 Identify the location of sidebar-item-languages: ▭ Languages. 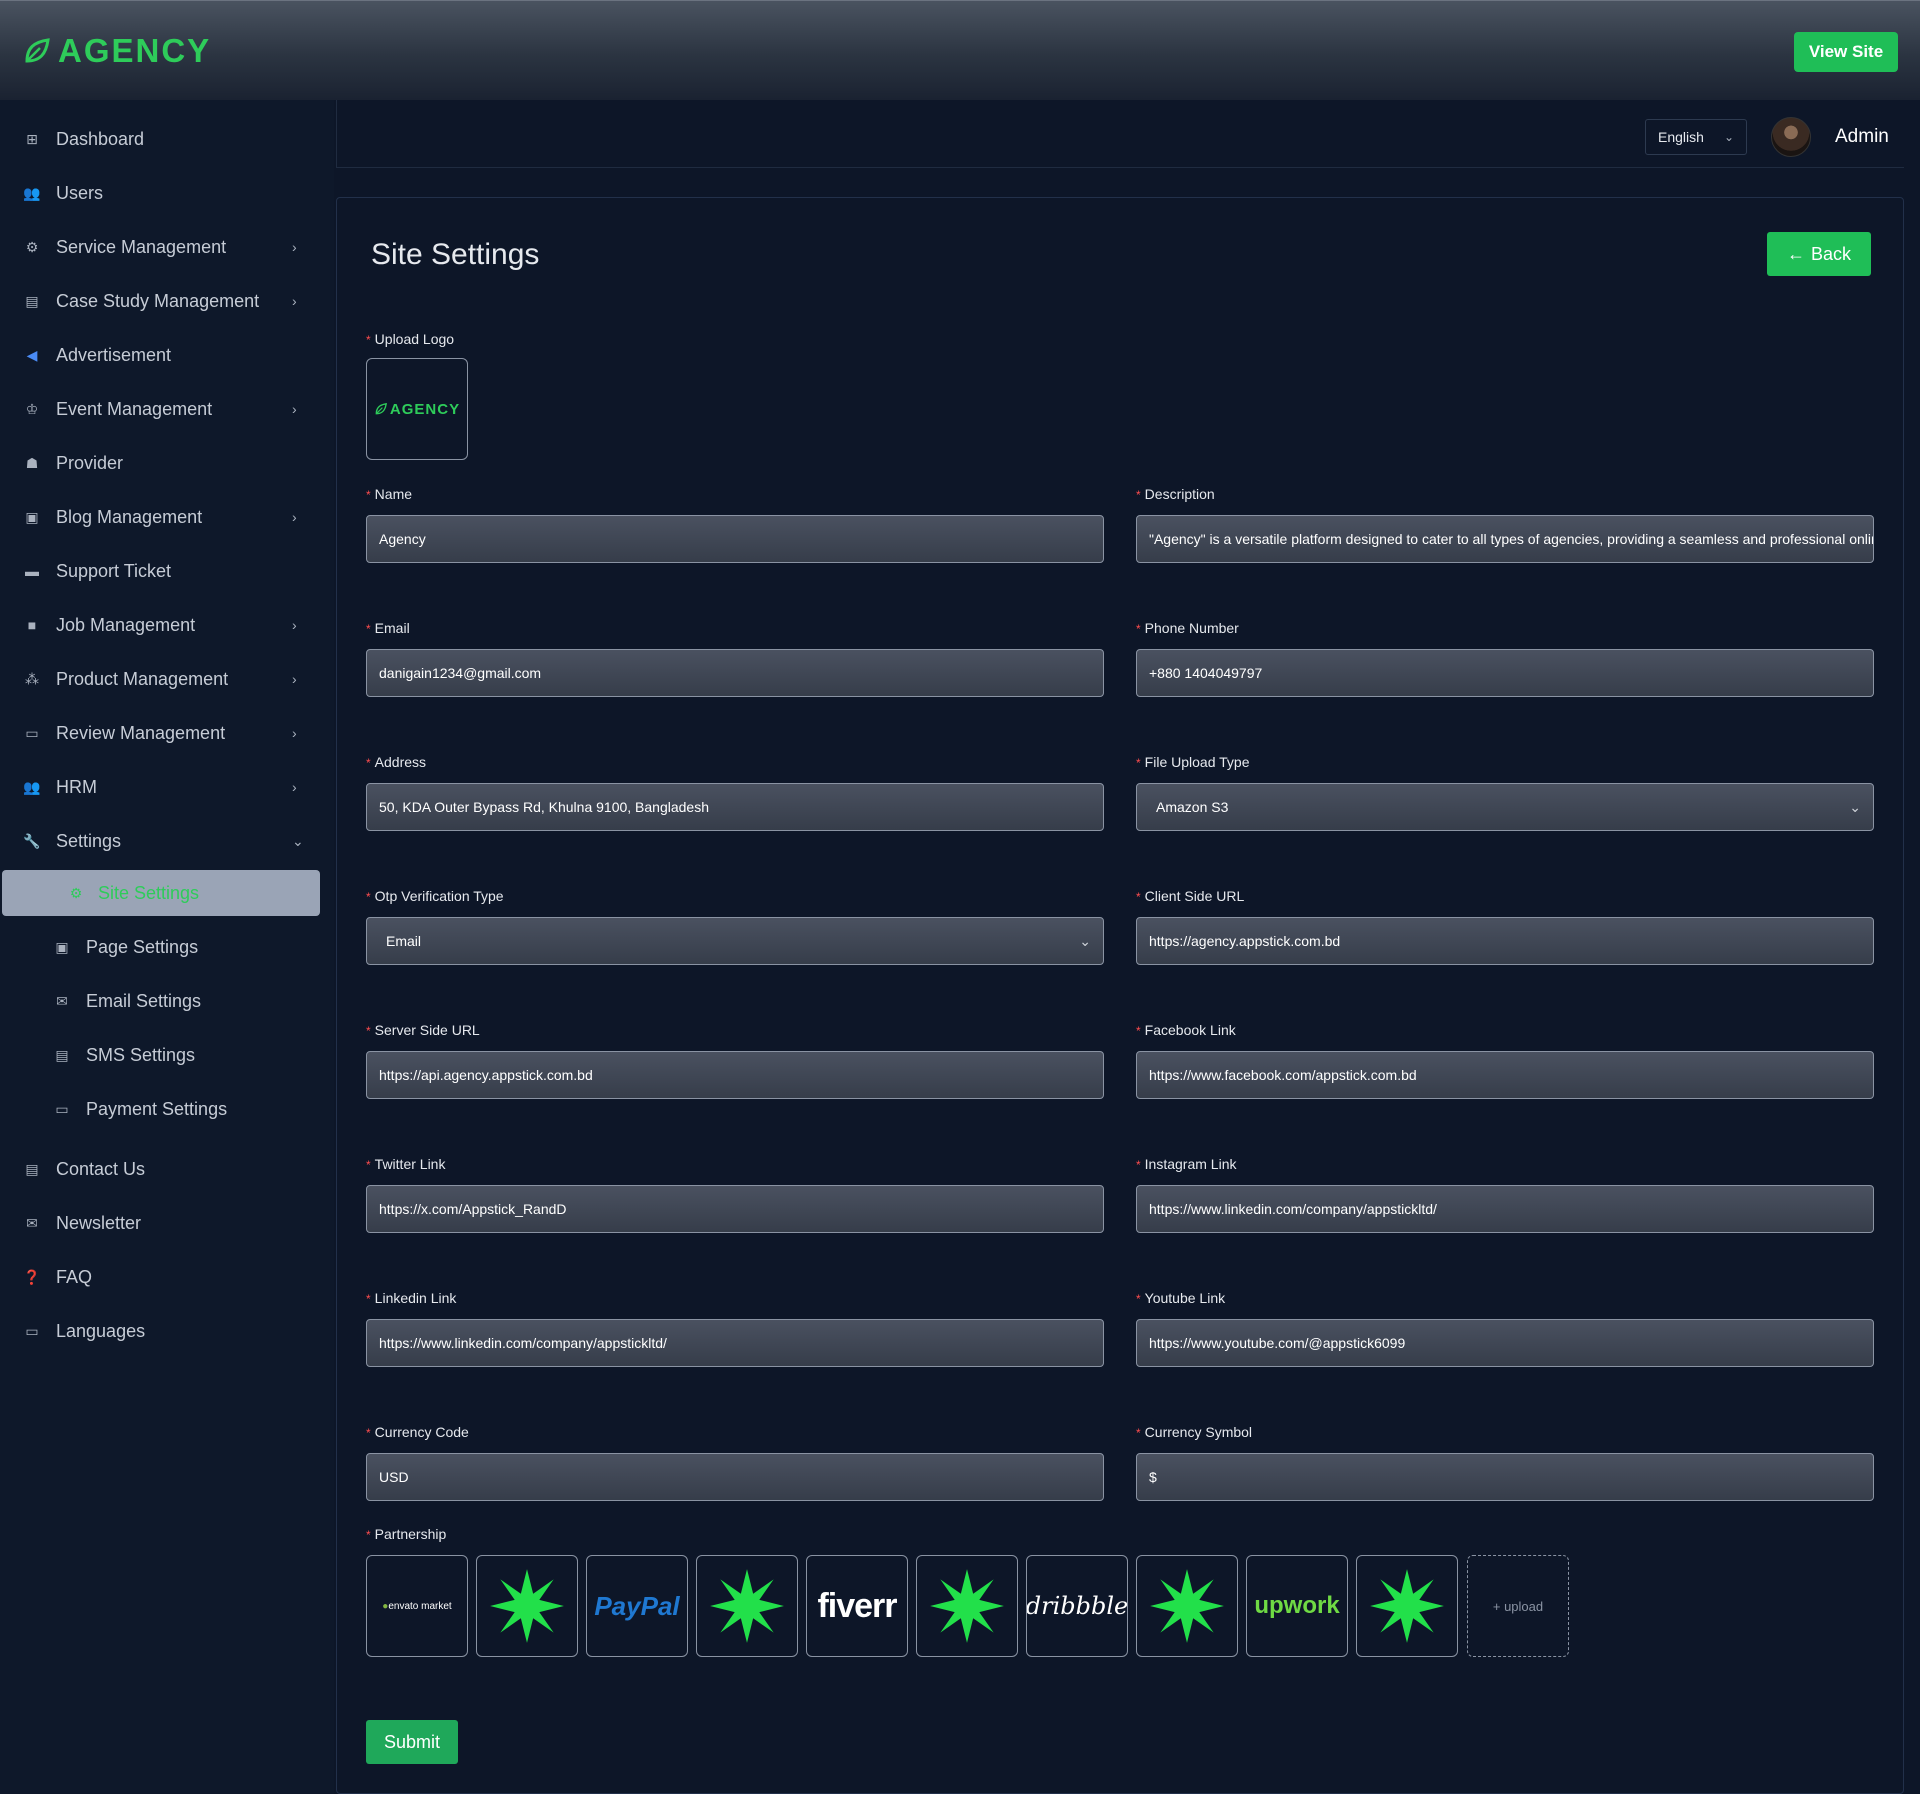
(167, 1331).